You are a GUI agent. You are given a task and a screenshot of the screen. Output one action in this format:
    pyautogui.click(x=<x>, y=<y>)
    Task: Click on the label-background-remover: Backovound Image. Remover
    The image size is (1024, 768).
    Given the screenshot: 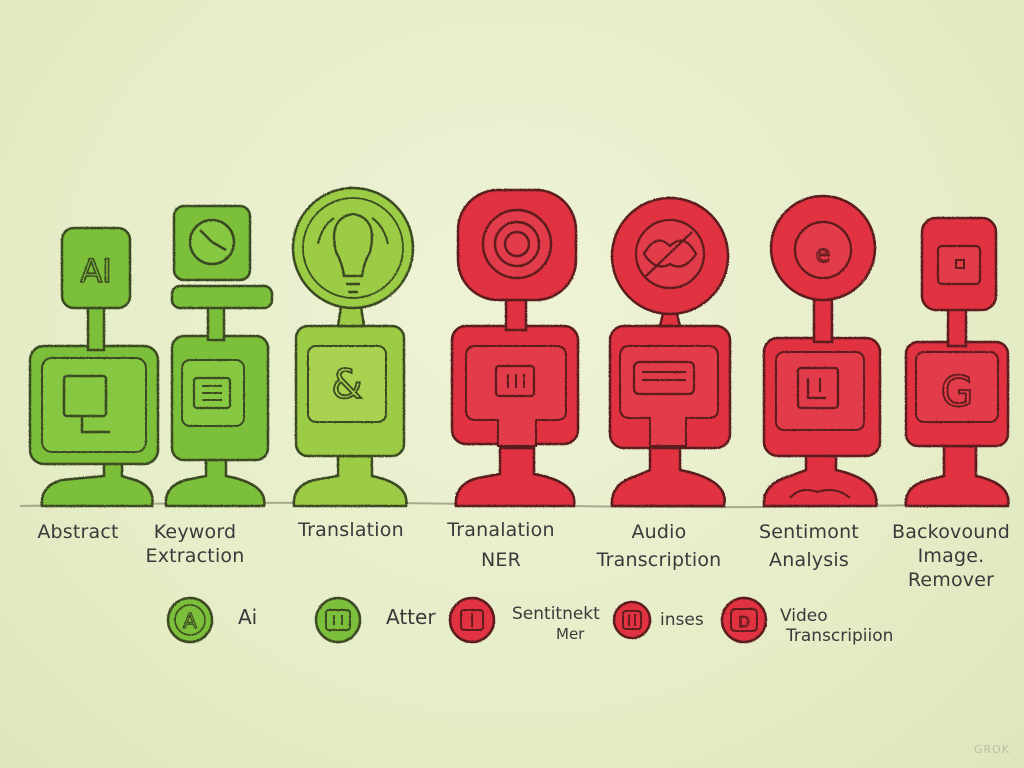 What is the action you would take?
    pyautogui.click(x=951, y=556)
    